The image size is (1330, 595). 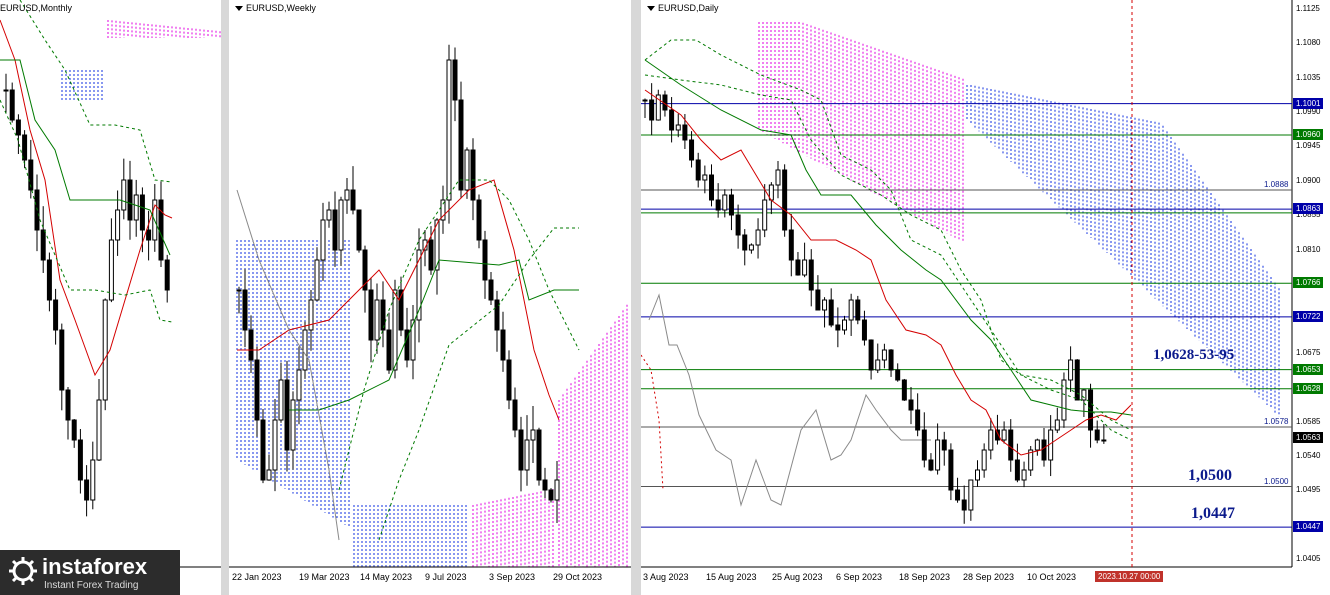 I want to click on level-price-badge: 1.0766, so click(x=1308, y=283).